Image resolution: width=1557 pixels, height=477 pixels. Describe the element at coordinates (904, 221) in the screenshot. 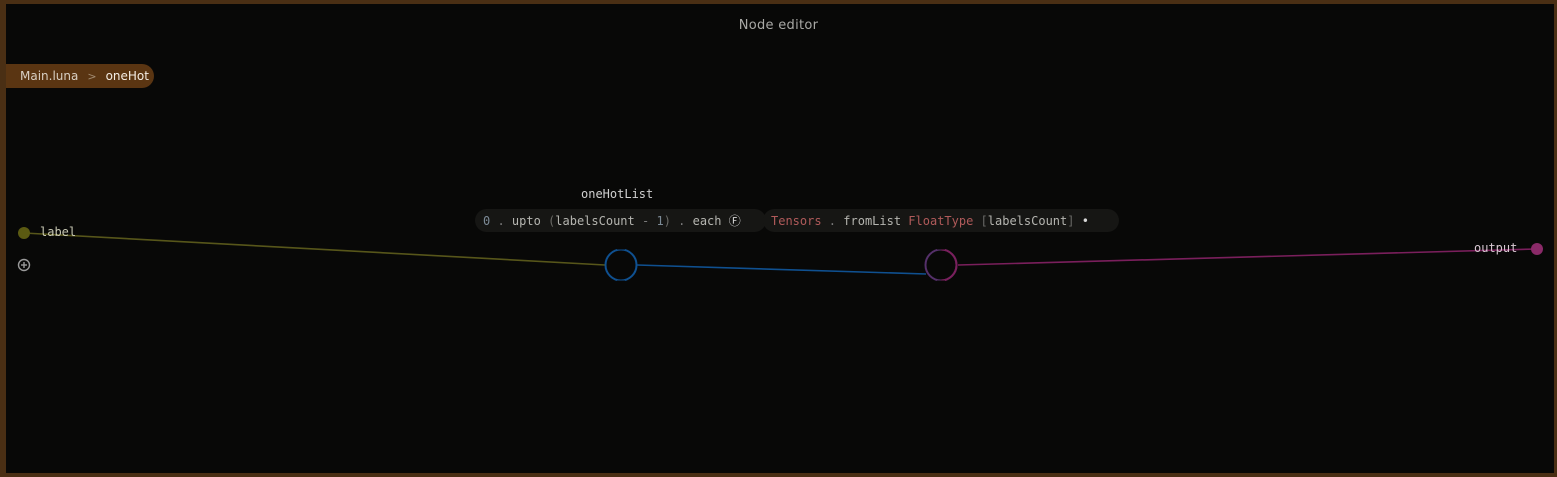

I see `expr-token` at that location.